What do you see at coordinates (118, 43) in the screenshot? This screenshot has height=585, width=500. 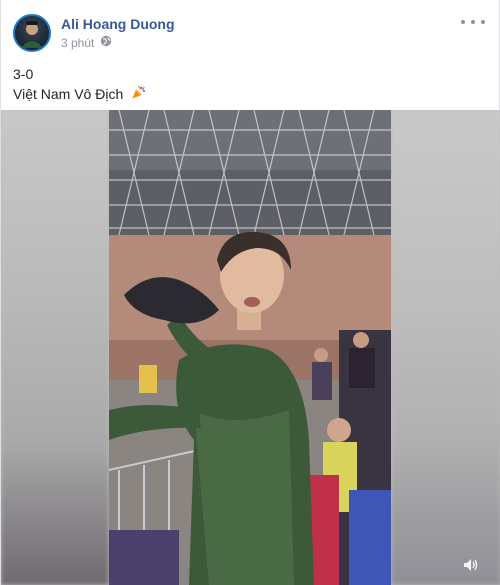 I see `post-subline: 3 phút` at bounding box center [118, 43].